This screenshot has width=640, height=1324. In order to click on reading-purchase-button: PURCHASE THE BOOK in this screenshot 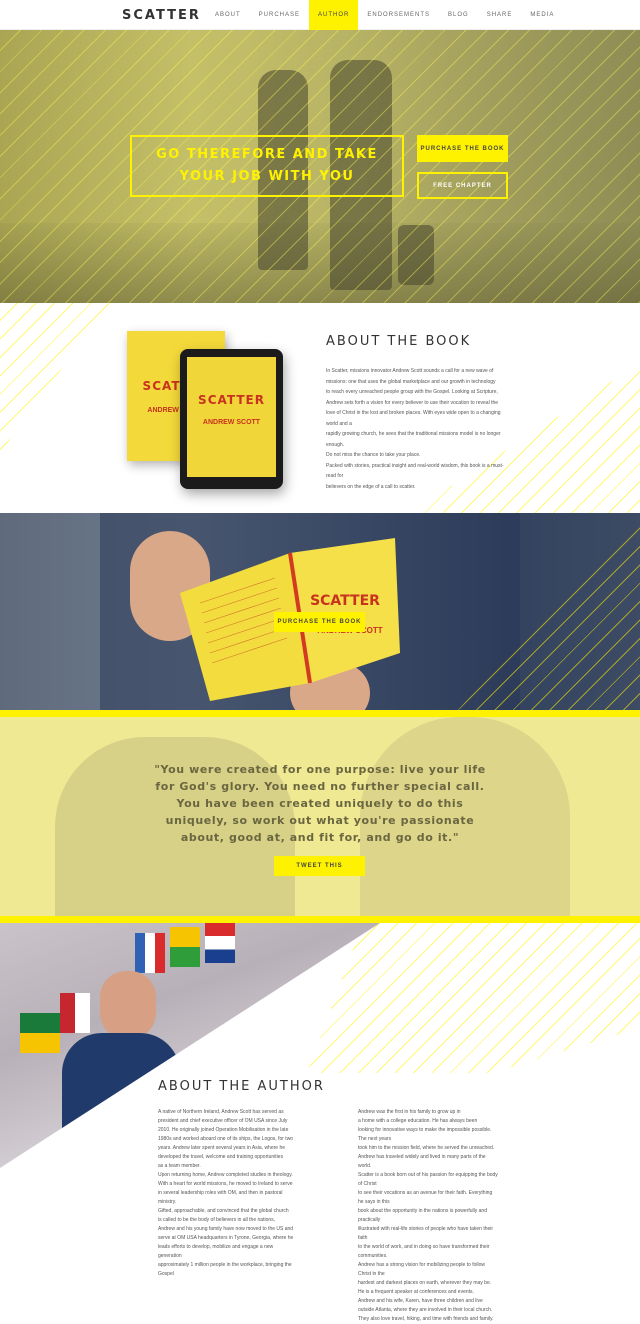, I will do `click(319, 622)`.